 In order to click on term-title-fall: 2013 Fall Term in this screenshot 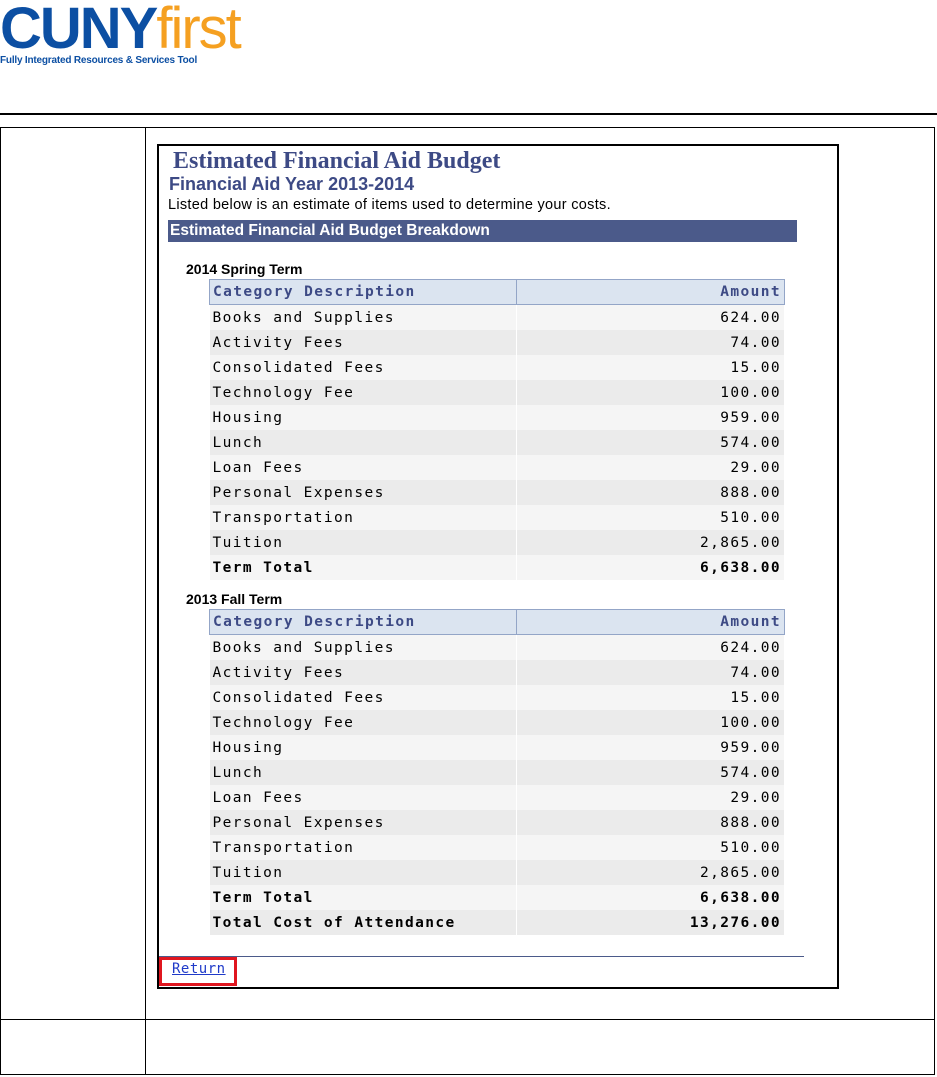, I will do `click(234, 599)`.